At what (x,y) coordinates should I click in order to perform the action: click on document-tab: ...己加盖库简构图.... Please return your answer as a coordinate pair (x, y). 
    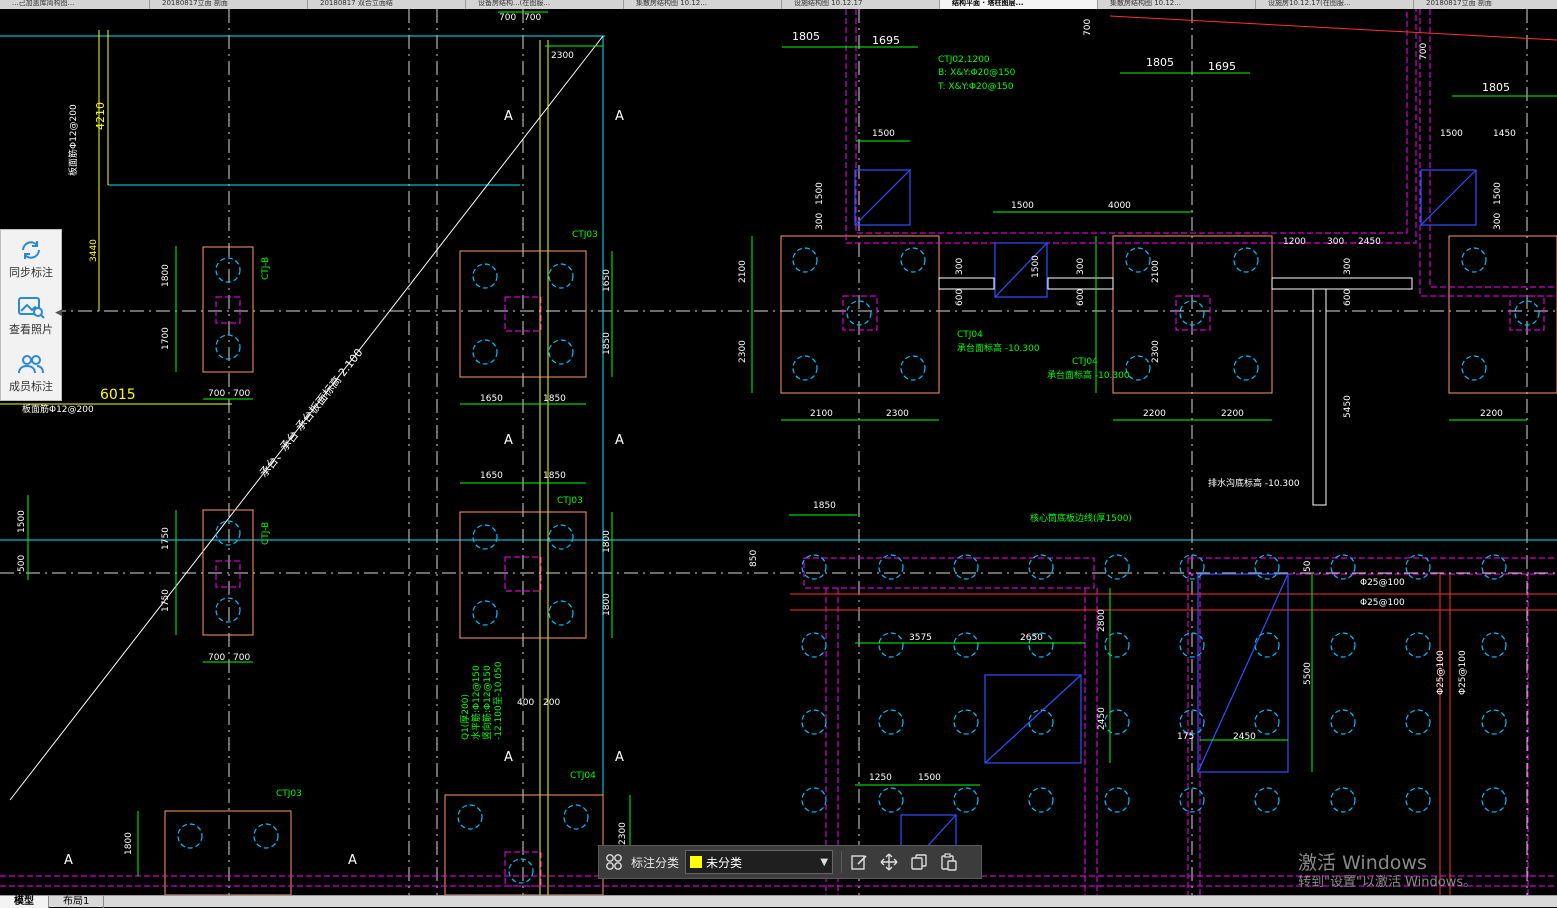
    Looking at the image, I should click on (75, 4).